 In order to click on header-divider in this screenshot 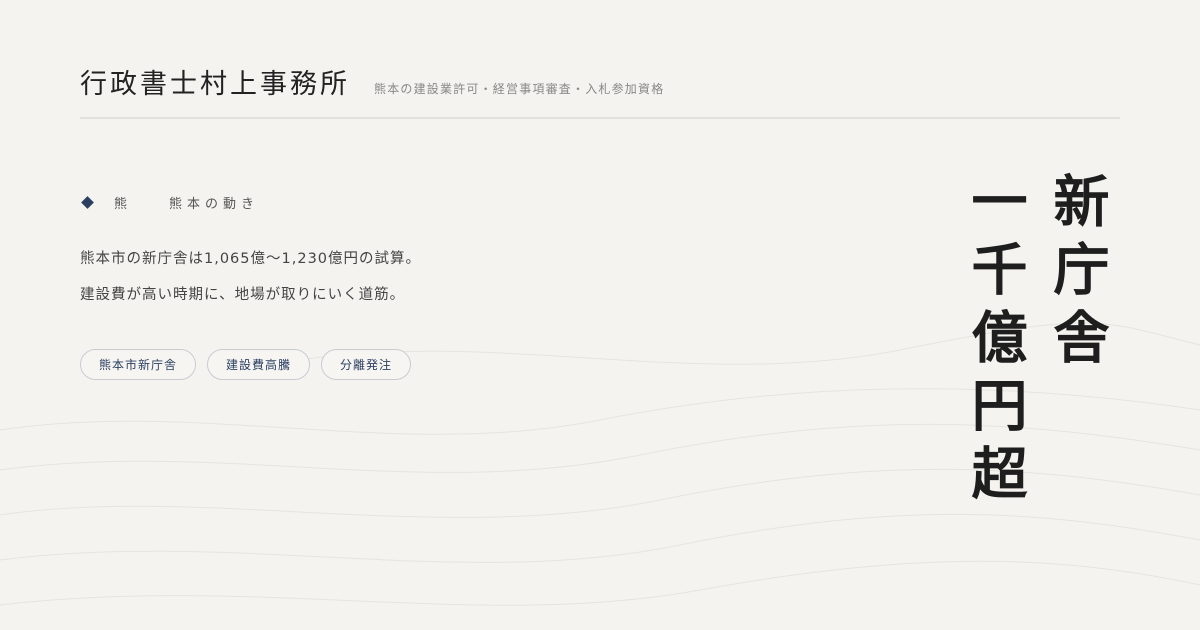, I will do `click(600, 118)`.